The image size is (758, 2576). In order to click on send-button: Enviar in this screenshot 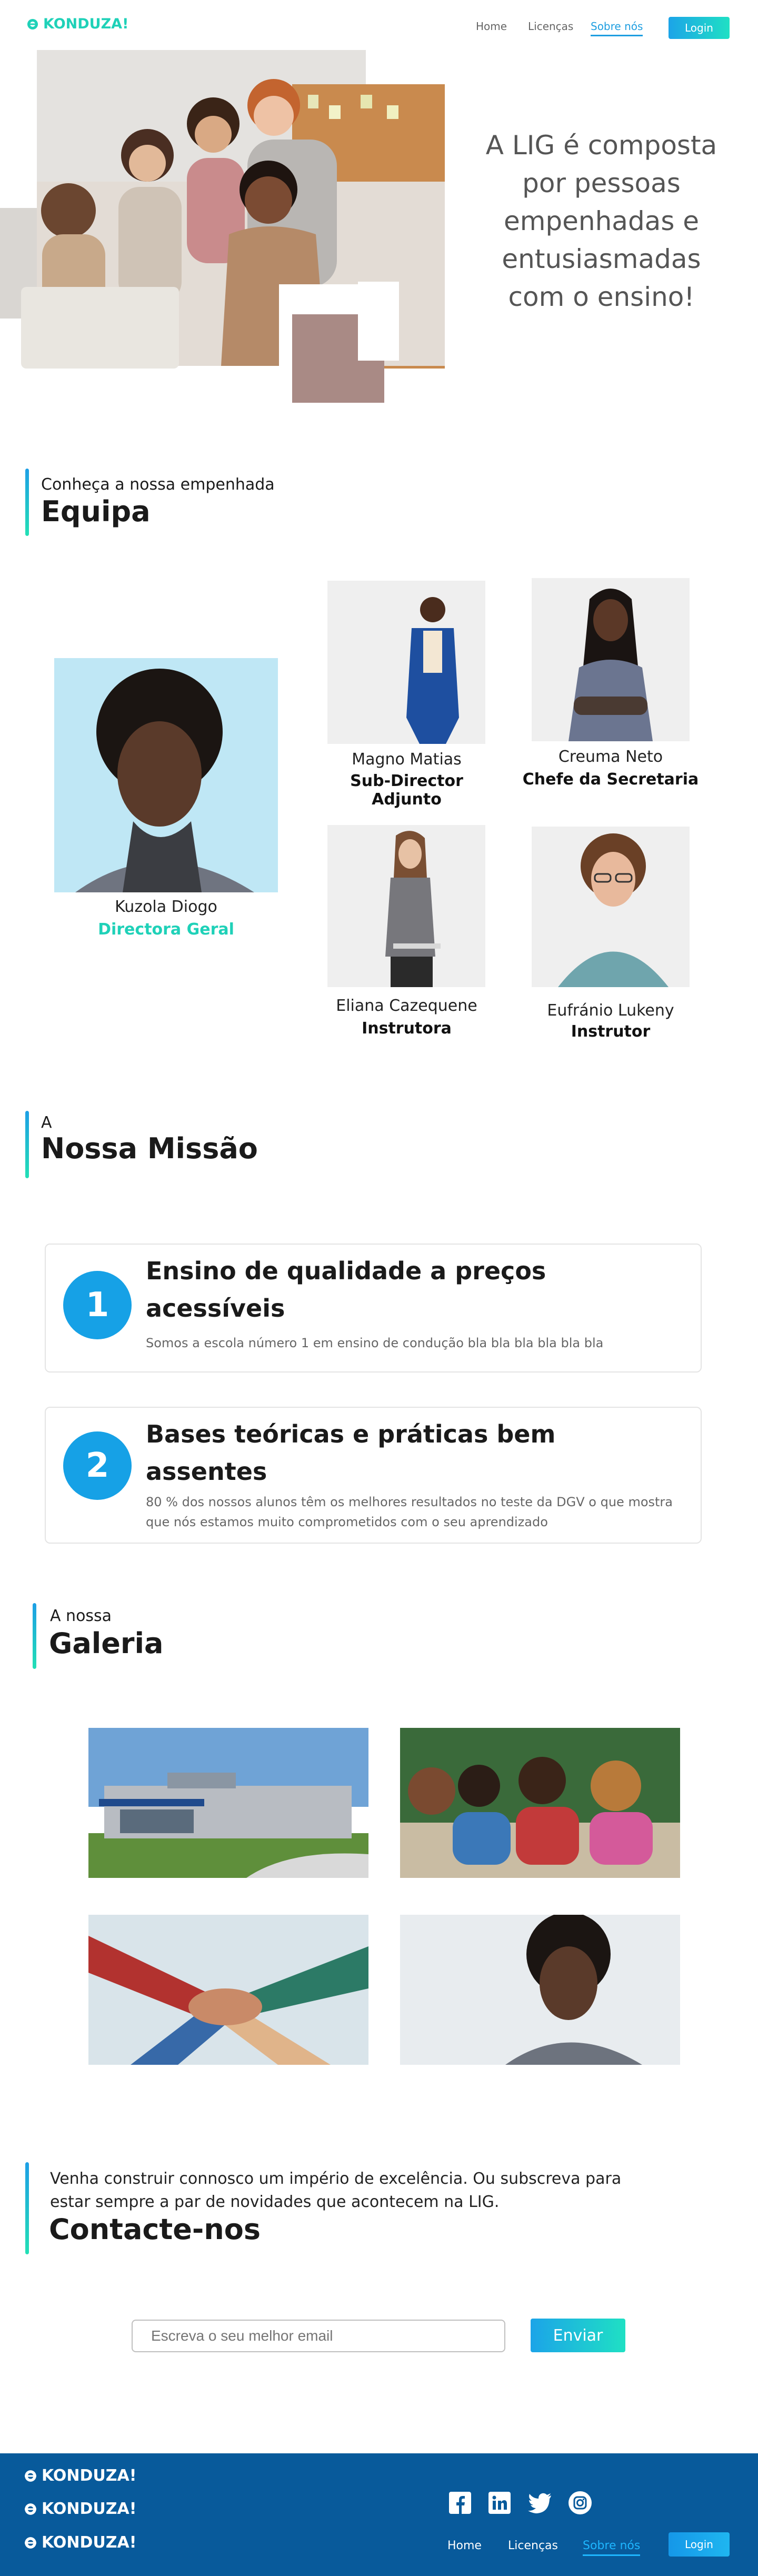, I will do `click(578, 2335)`.